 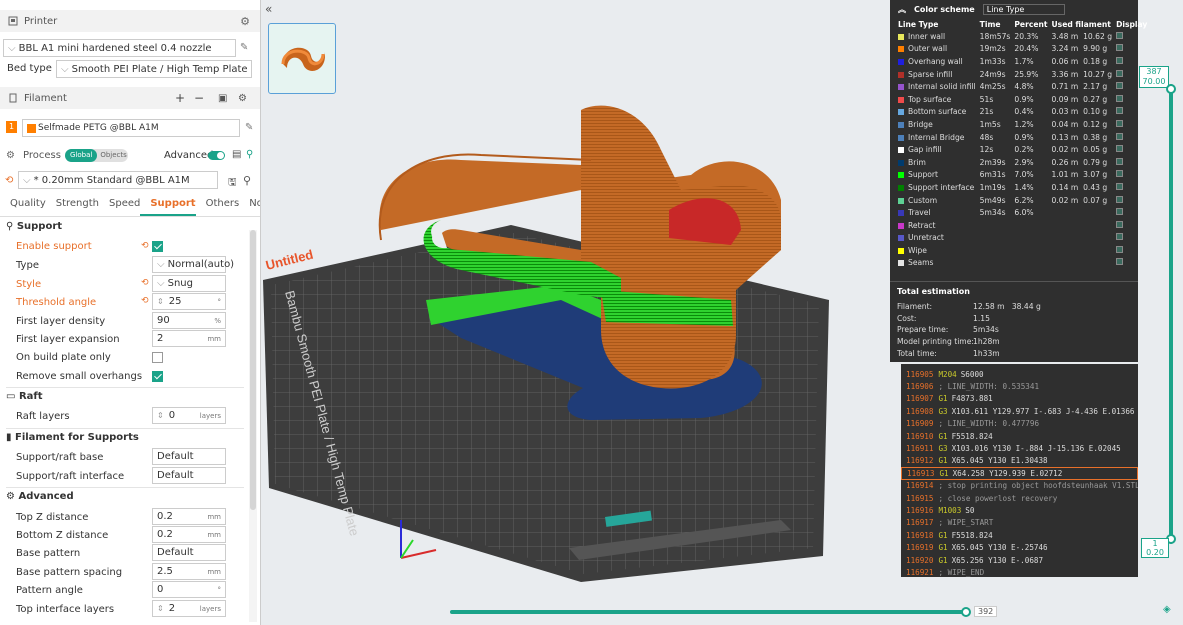 What do you see at coordinates (245, 21) in the screenshot?
I see `gear-icon: ⚙` at bounding box center [245, 21].